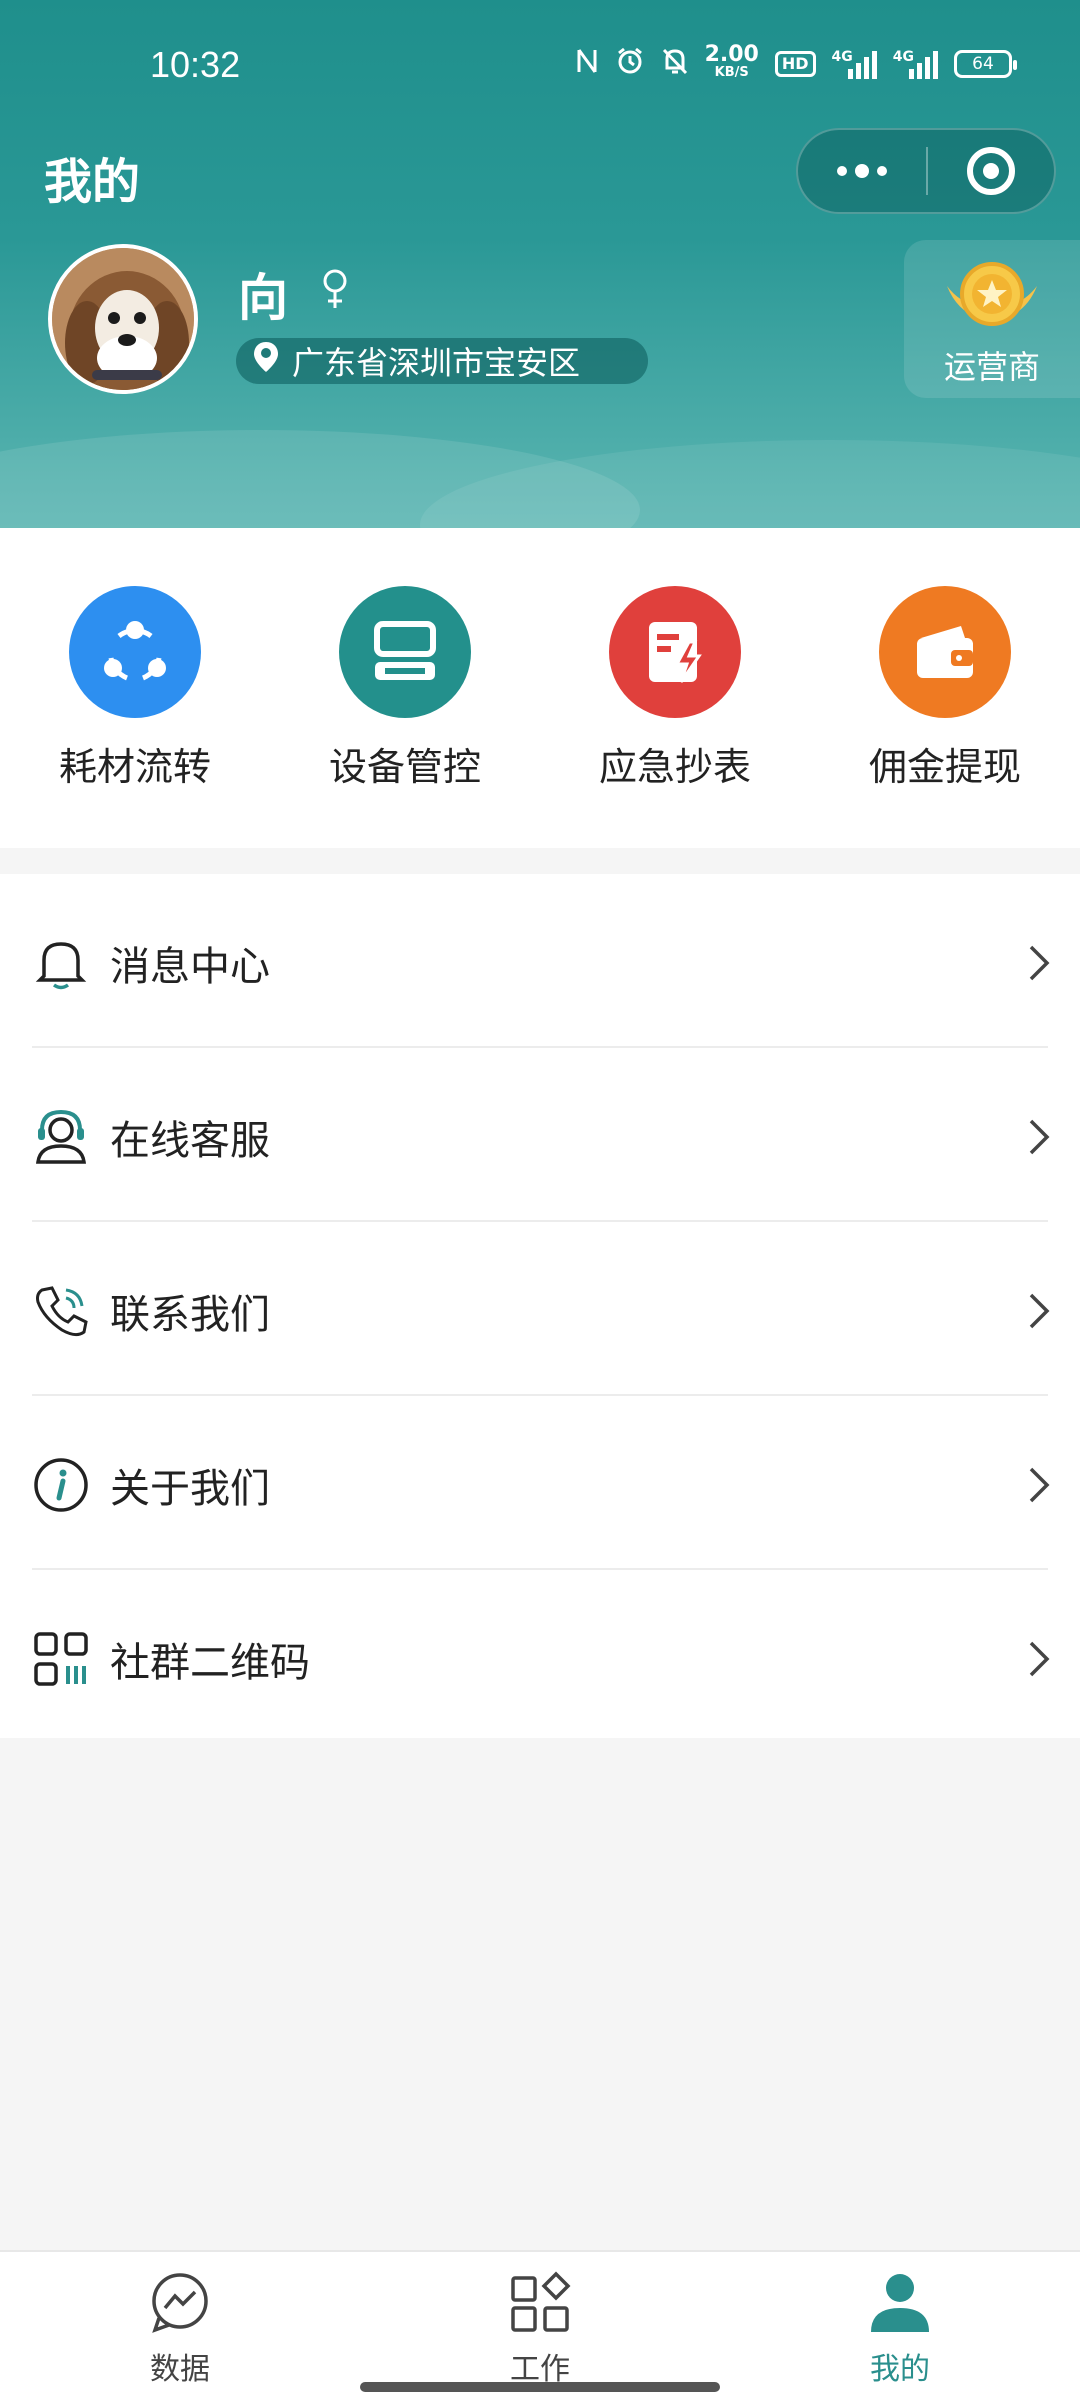 The height and width of the screenshot is (2400, 1080). I want to click on menu-item-group-qrcode: 社群二维码, so click(540, 1657).